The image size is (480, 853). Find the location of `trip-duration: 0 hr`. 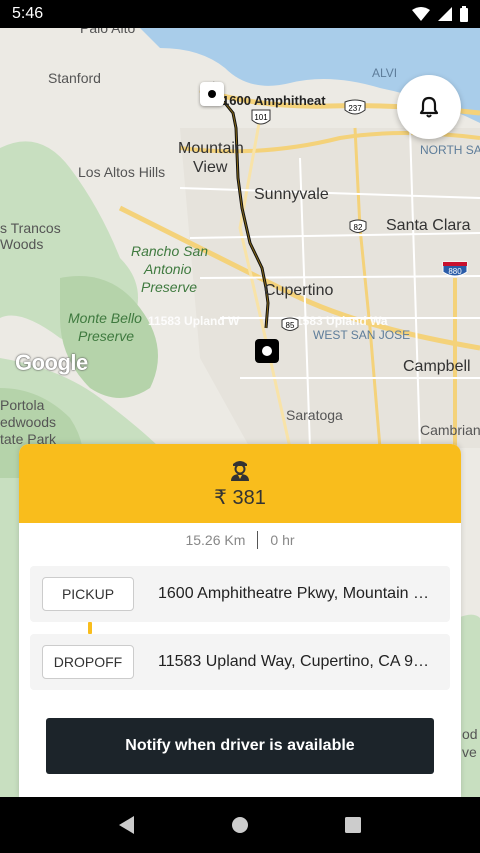

trip-duration: 0 hr is located at coordinates (282, 540).